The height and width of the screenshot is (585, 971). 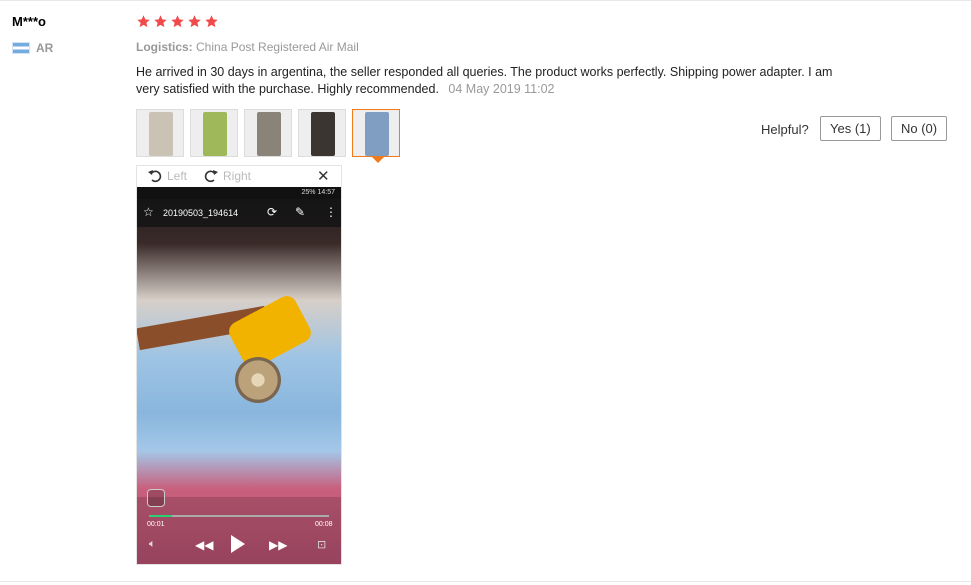 I want to click on pencil-icon: ✎, so click(x=300, y=212).